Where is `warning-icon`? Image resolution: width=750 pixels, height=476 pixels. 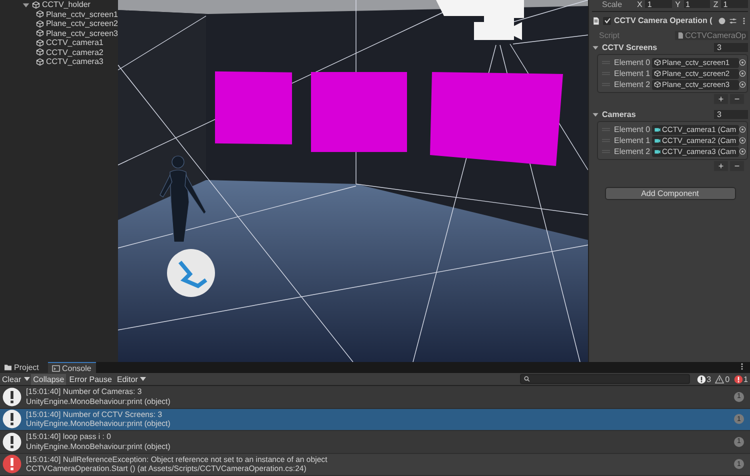 warning-icon is located at coordinates (719, 379).